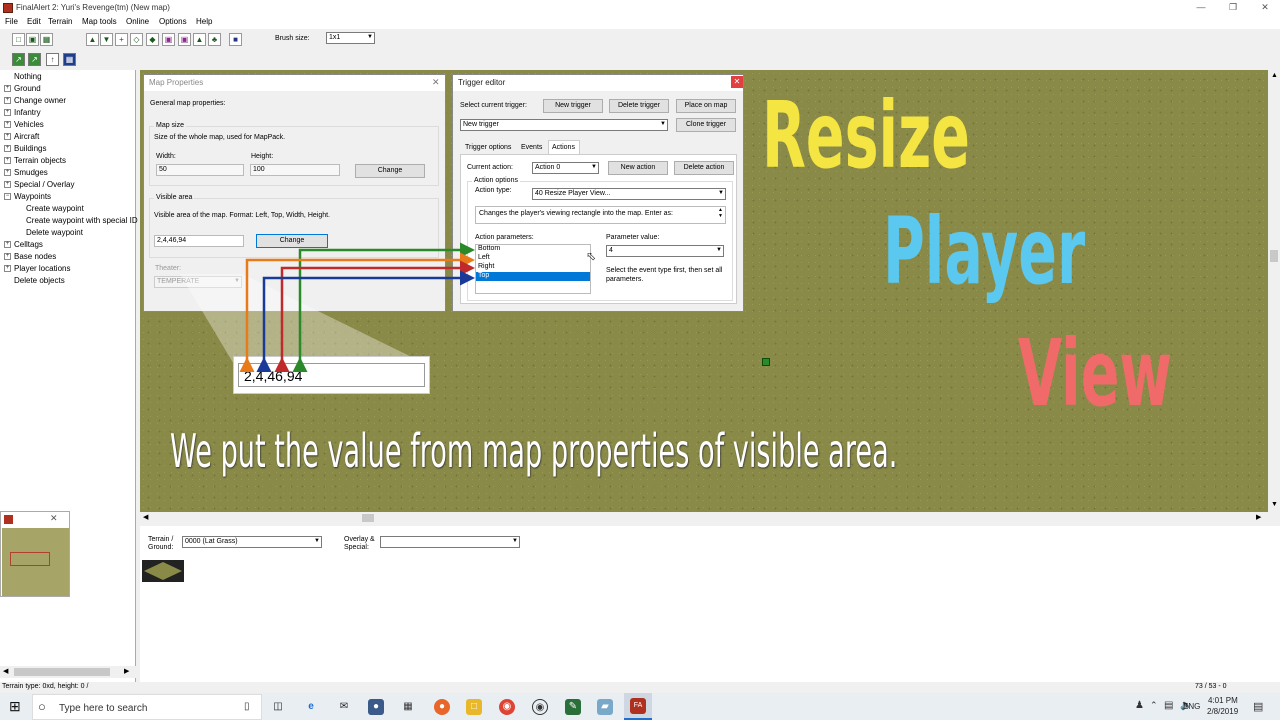 The height and width of the screenshot is (720, 1280). I want to click on microphone-icon: ▯, so click(247, 706).